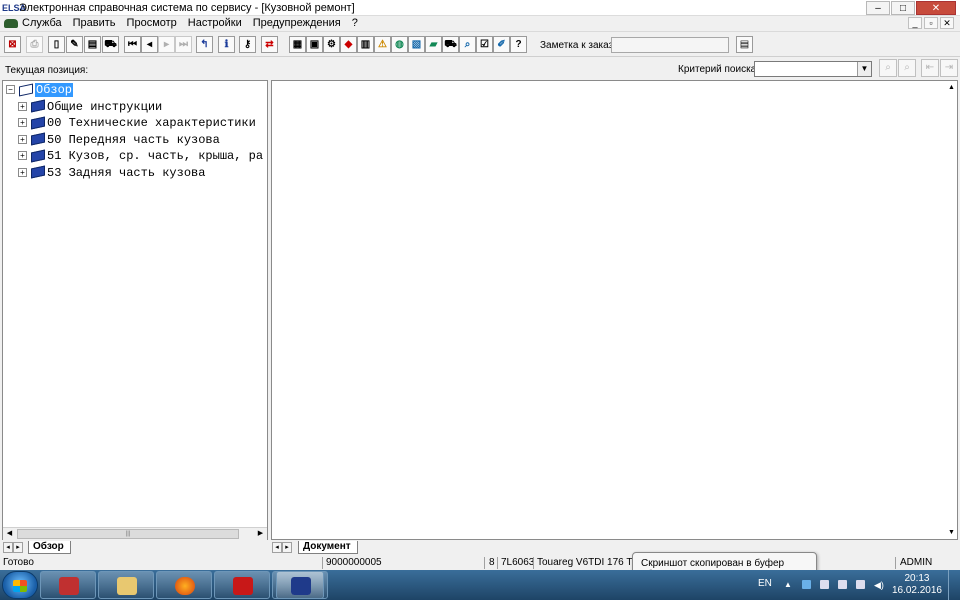  What do you see at coordinates (74, 44) in the screenshot?
I see `edit-doc-icon: ✎` at bounding box center [74, 44].